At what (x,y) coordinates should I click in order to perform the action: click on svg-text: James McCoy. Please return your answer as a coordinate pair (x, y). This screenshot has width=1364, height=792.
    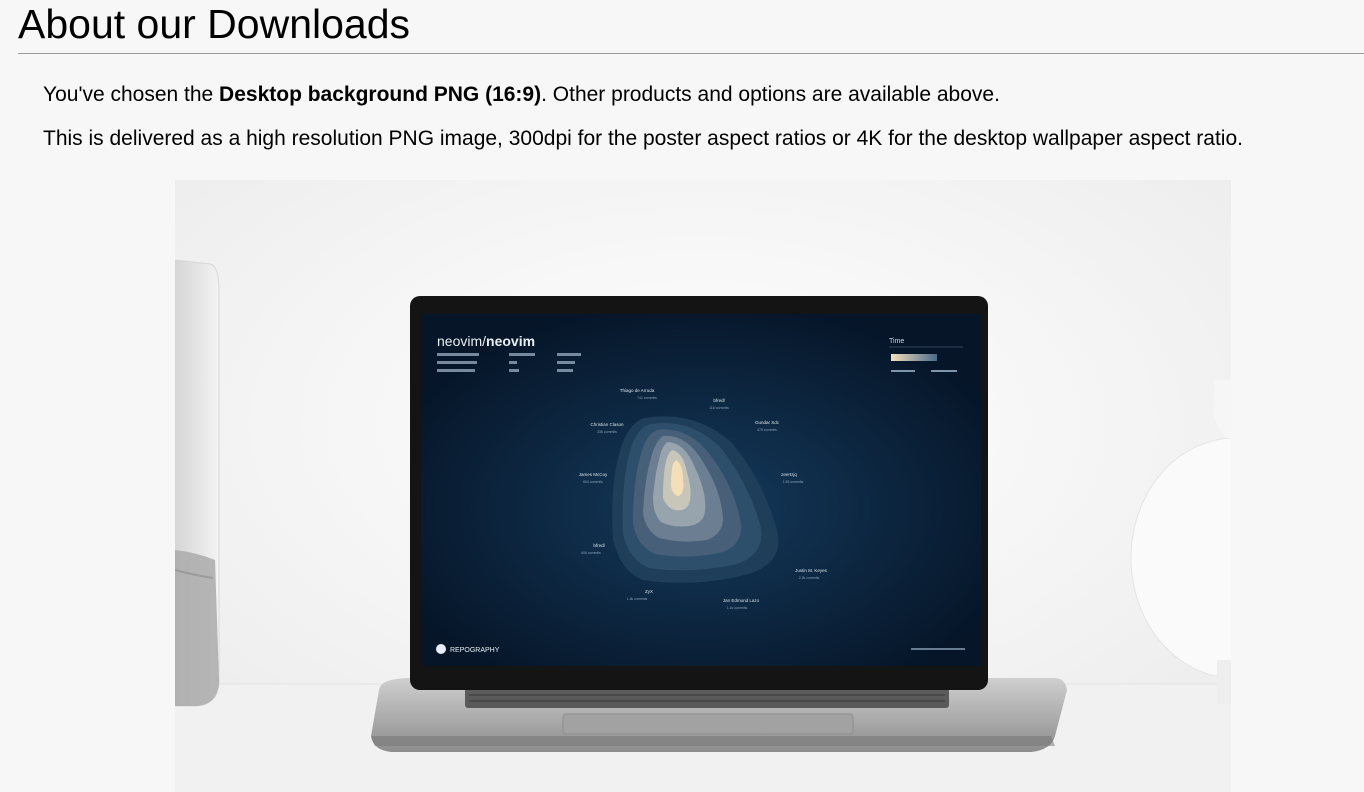
    Looking at the image, I should click on (593, 474).